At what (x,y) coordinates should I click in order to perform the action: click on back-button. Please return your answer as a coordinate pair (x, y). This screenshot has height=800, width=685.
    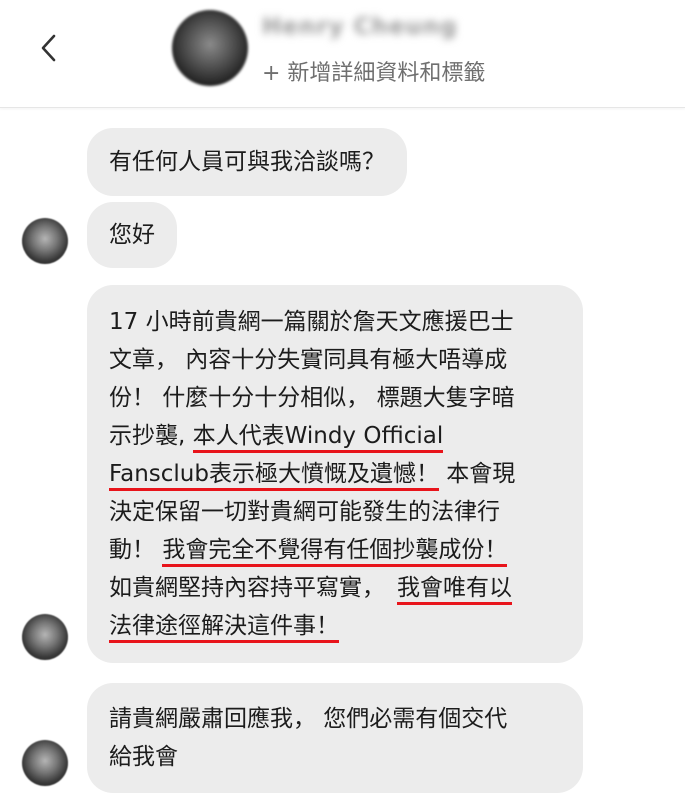
    Looking at the image, I should click on (48, 48).